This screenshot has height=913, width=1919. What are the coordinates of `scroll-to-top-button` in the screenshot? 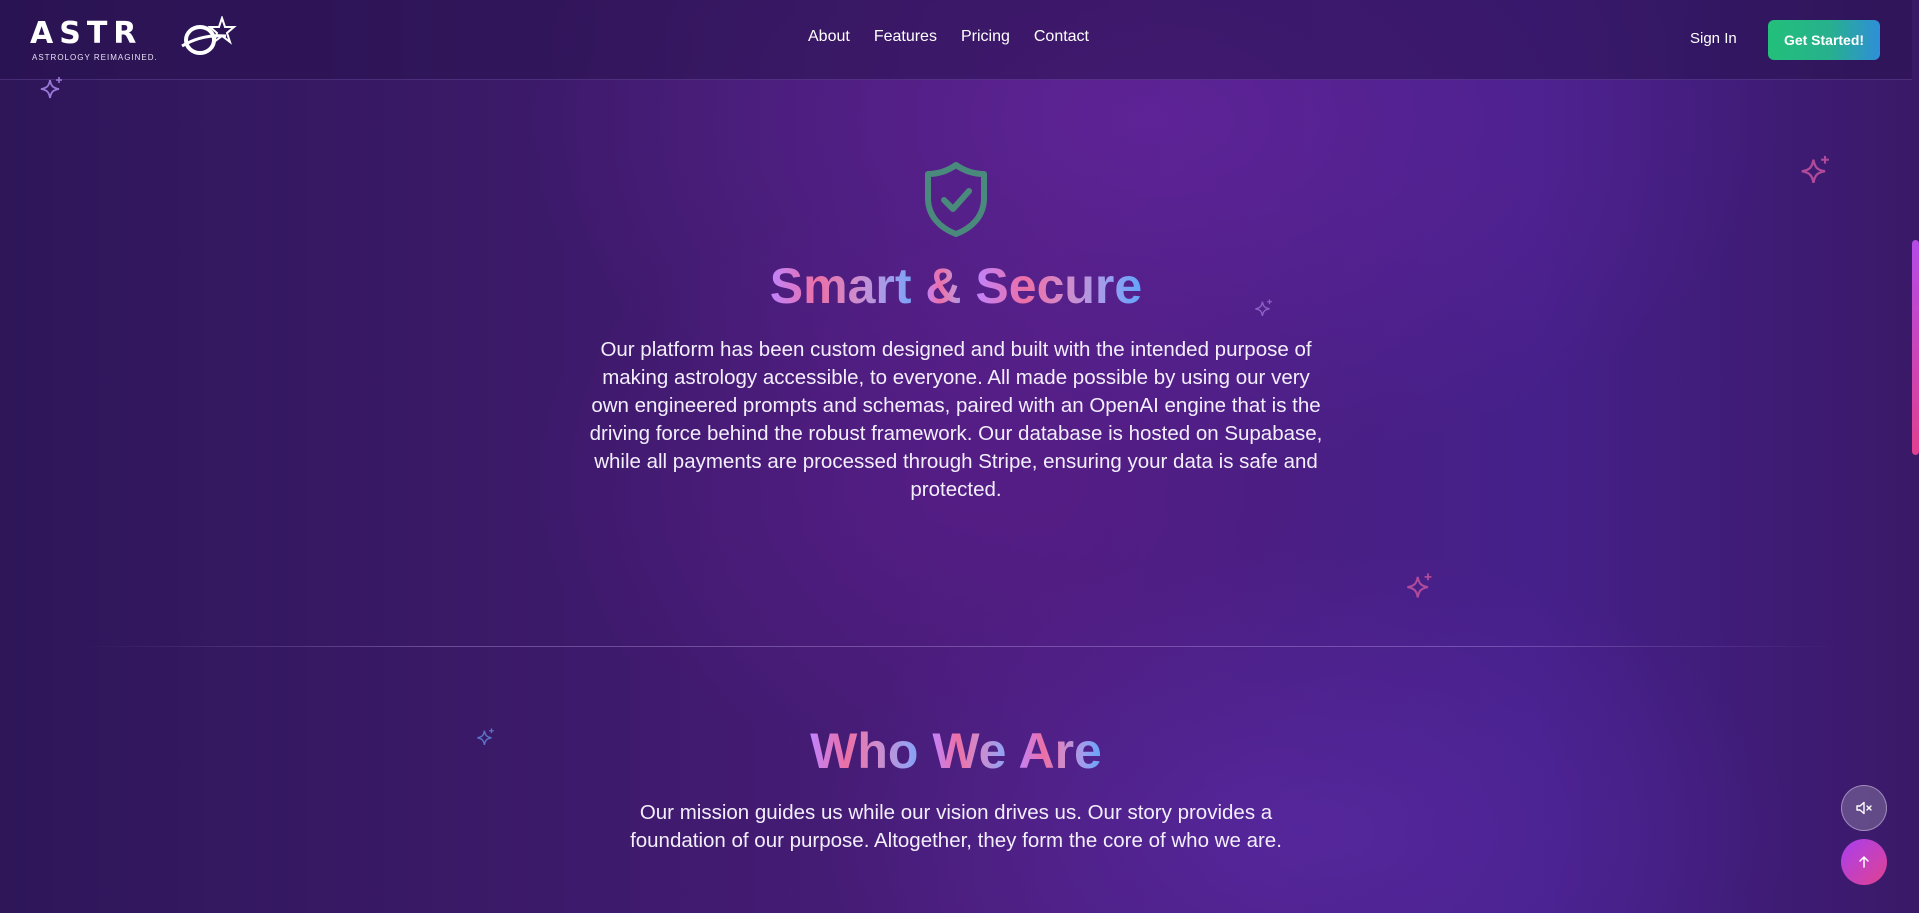 It's located at (1864, 862).